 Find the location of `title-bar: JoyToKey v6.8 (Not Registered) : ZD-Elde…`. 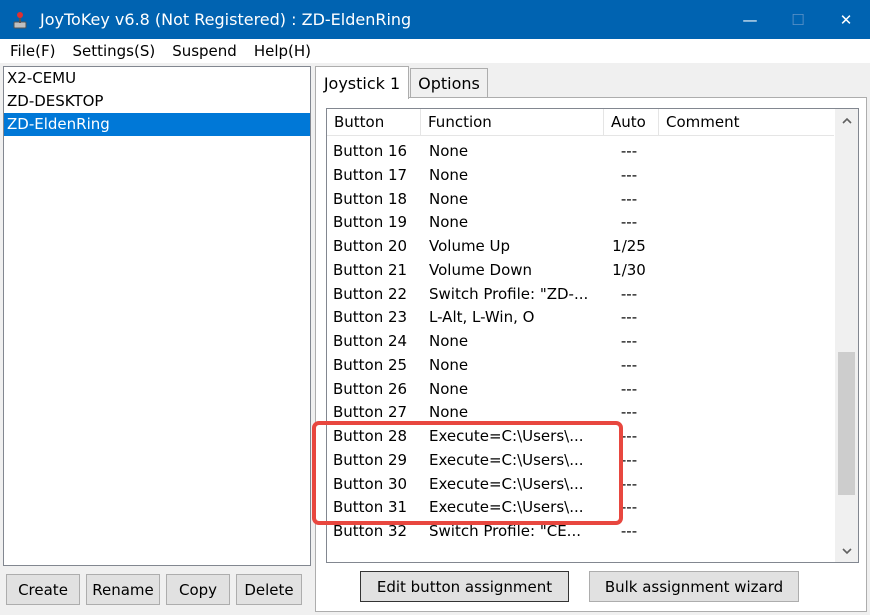

title-bar: JoyToKey v6.8 (Not Registered) : ZD-Elde… is located at coordinates (435, 19).